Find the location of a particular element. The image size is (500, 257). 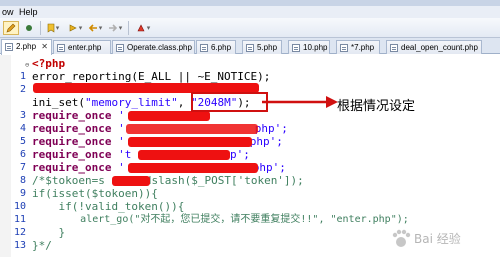

comment: alert_go( is located at coordinates (107, 219).